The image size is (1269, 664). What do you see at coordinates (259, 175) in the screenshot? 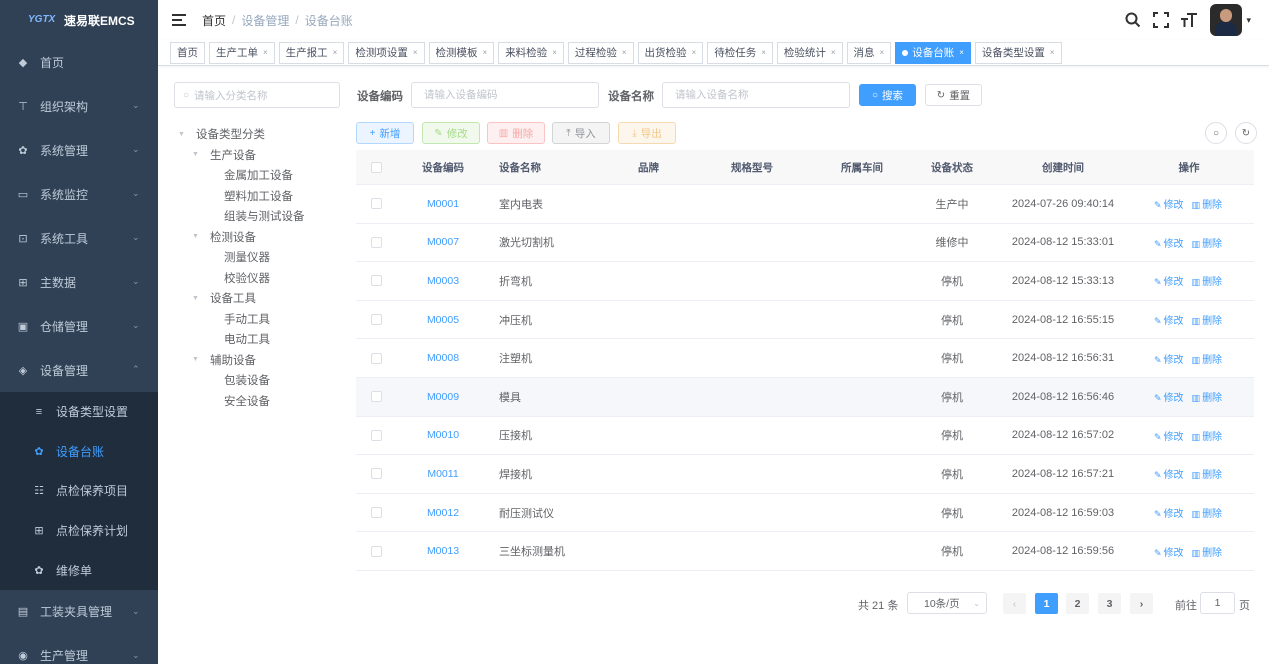
I see `tree-node: 金属加工设备` at bounding box center [259, 175].